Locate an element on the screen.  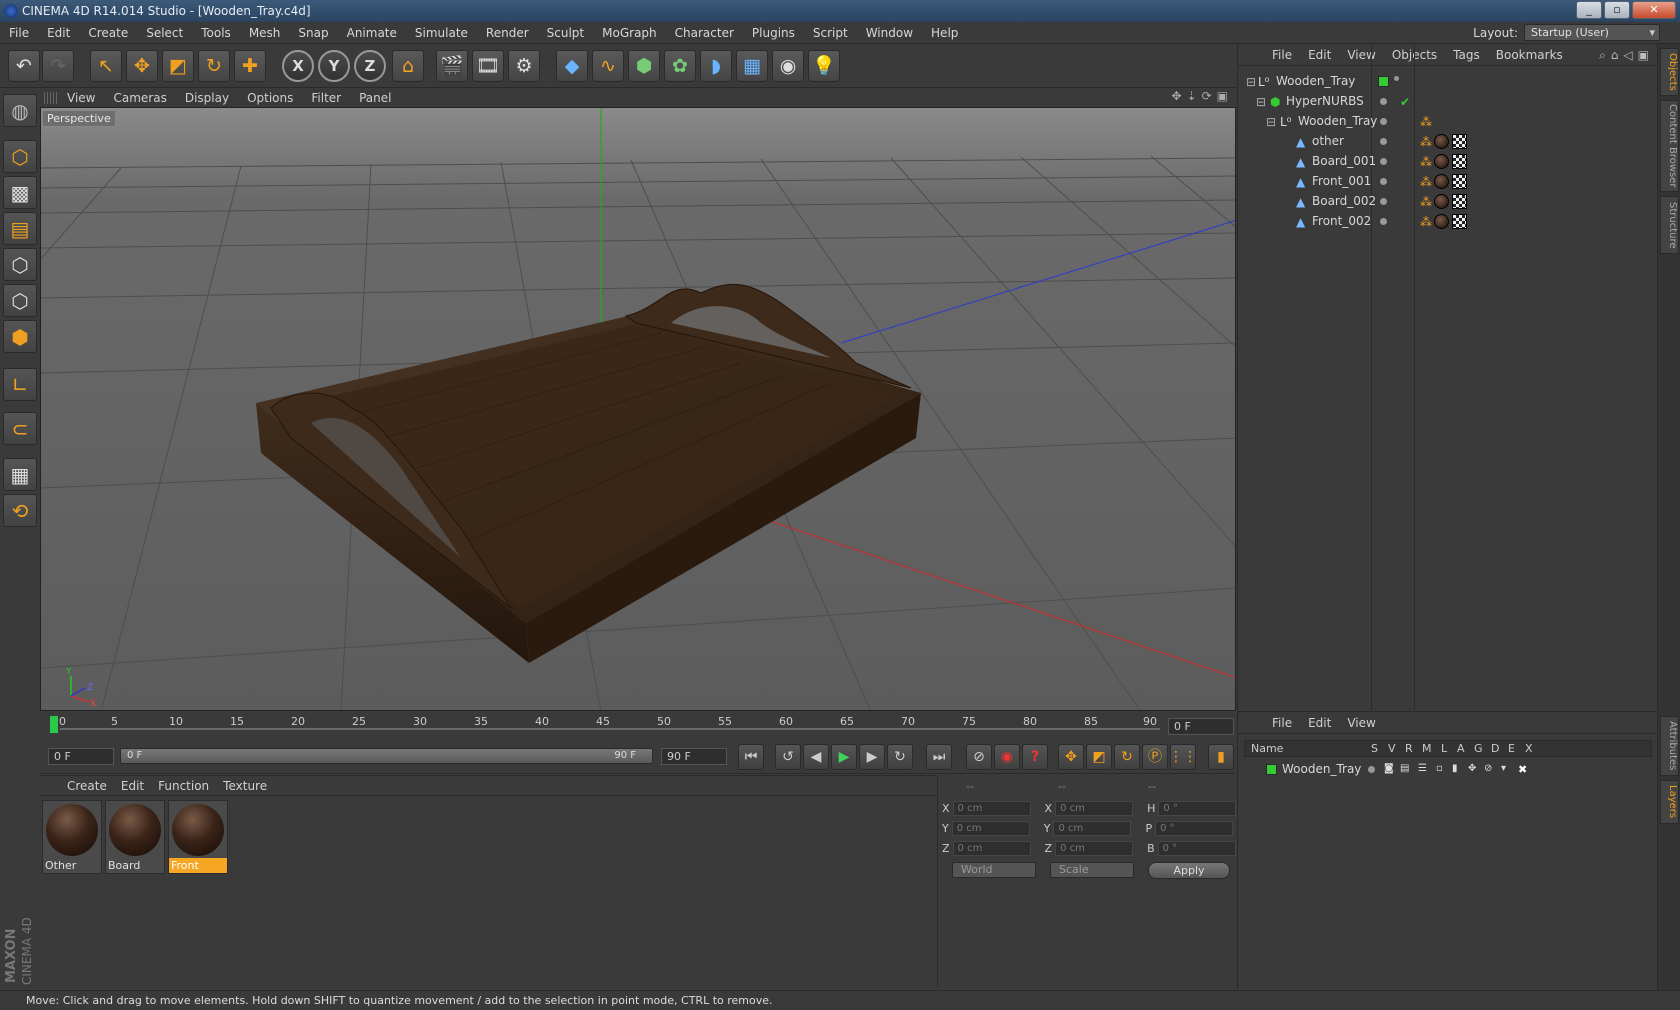
animation-toggle-icon: ▮ is located at coordinates (1455, 769).